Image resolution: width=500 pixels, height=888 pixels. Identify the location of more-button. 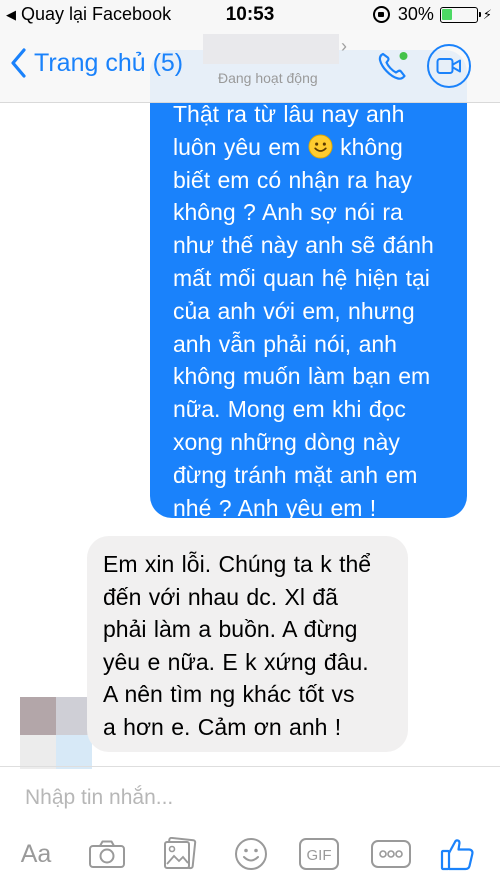
(391, 854).